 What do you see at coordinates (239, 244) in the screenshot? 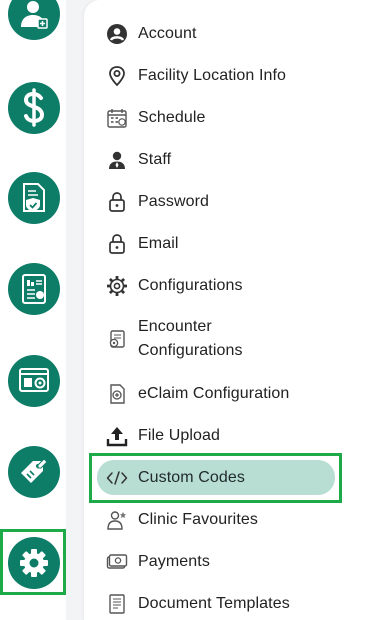
I see `menu-item-email: Email` at bounding box center [239, 244].